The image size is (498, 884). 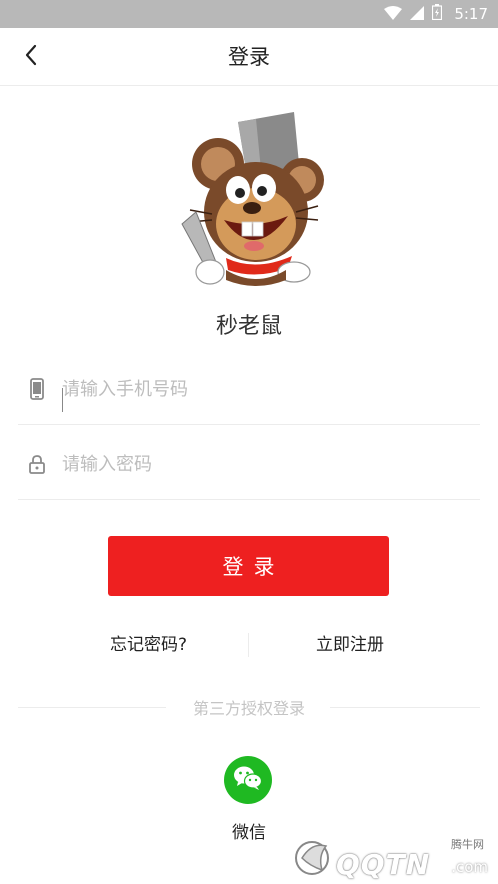 I want to click on divider-right, so click(x=405, y=707).